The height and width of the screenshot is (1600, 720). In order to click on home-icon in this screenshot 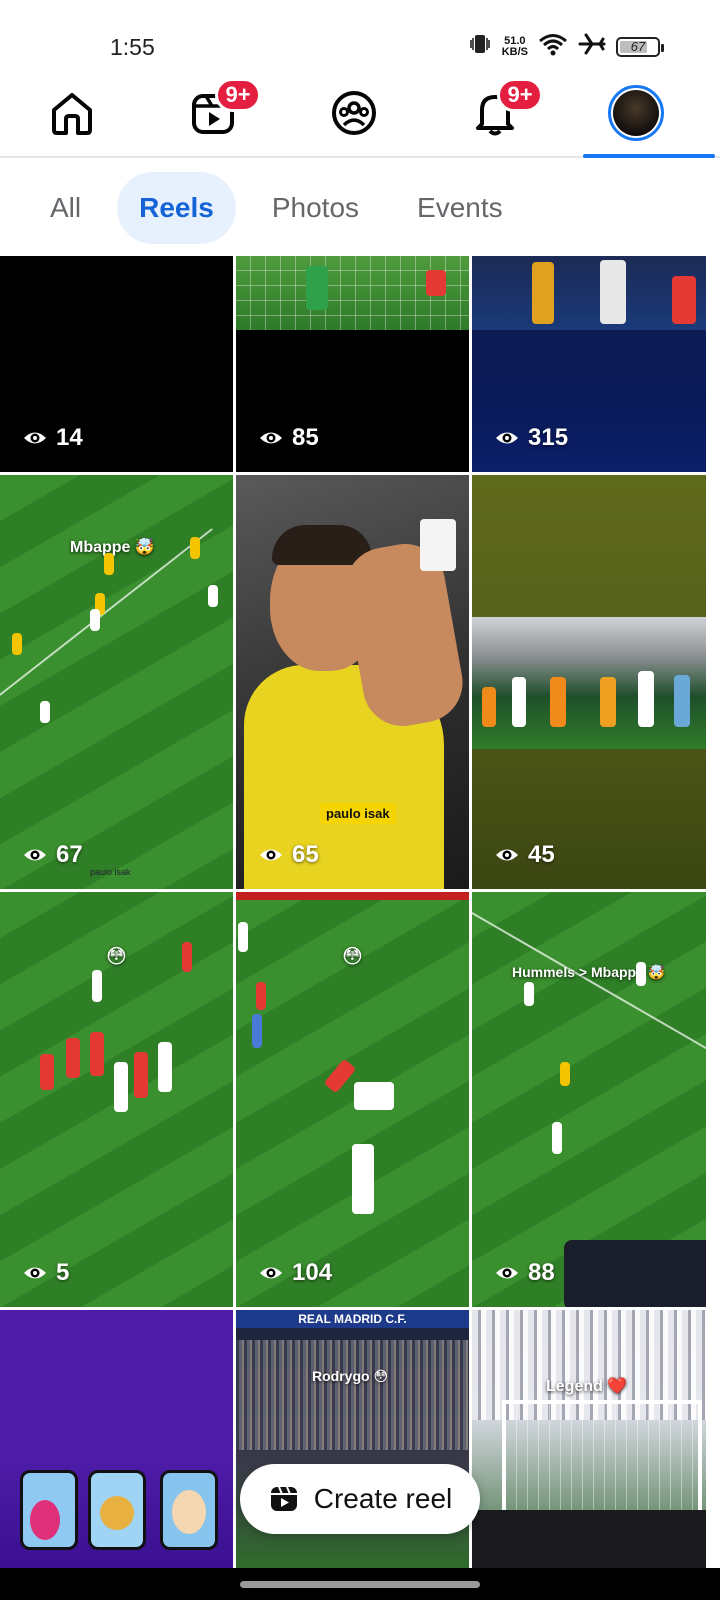, I will do `click(72, 114)`.